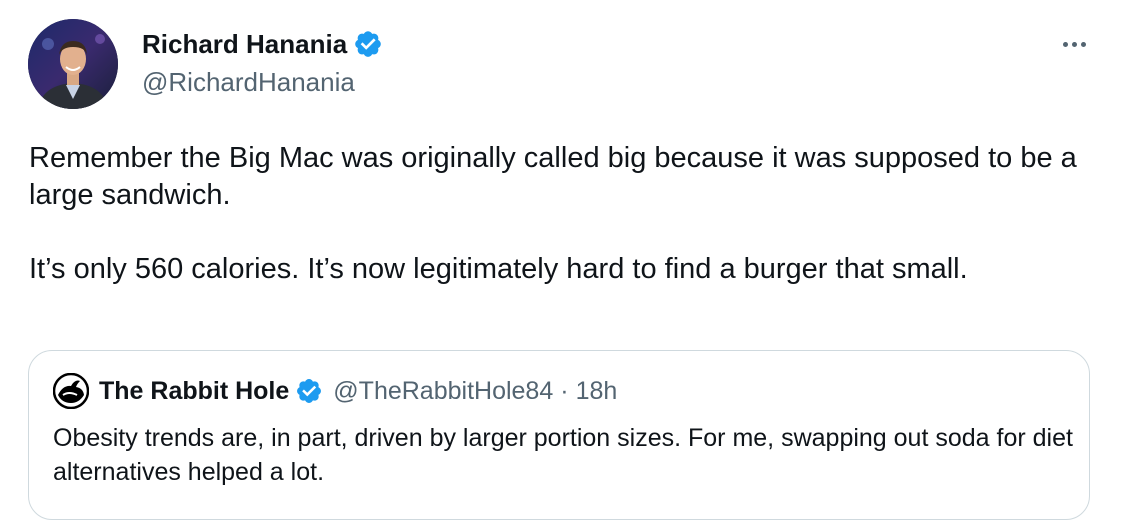 This screenshot has width=1123, height=520. Describe the element at coordinates (597, 391) in the screenshot. I see `quoted-tweet-timestamp: 18h` at that location.